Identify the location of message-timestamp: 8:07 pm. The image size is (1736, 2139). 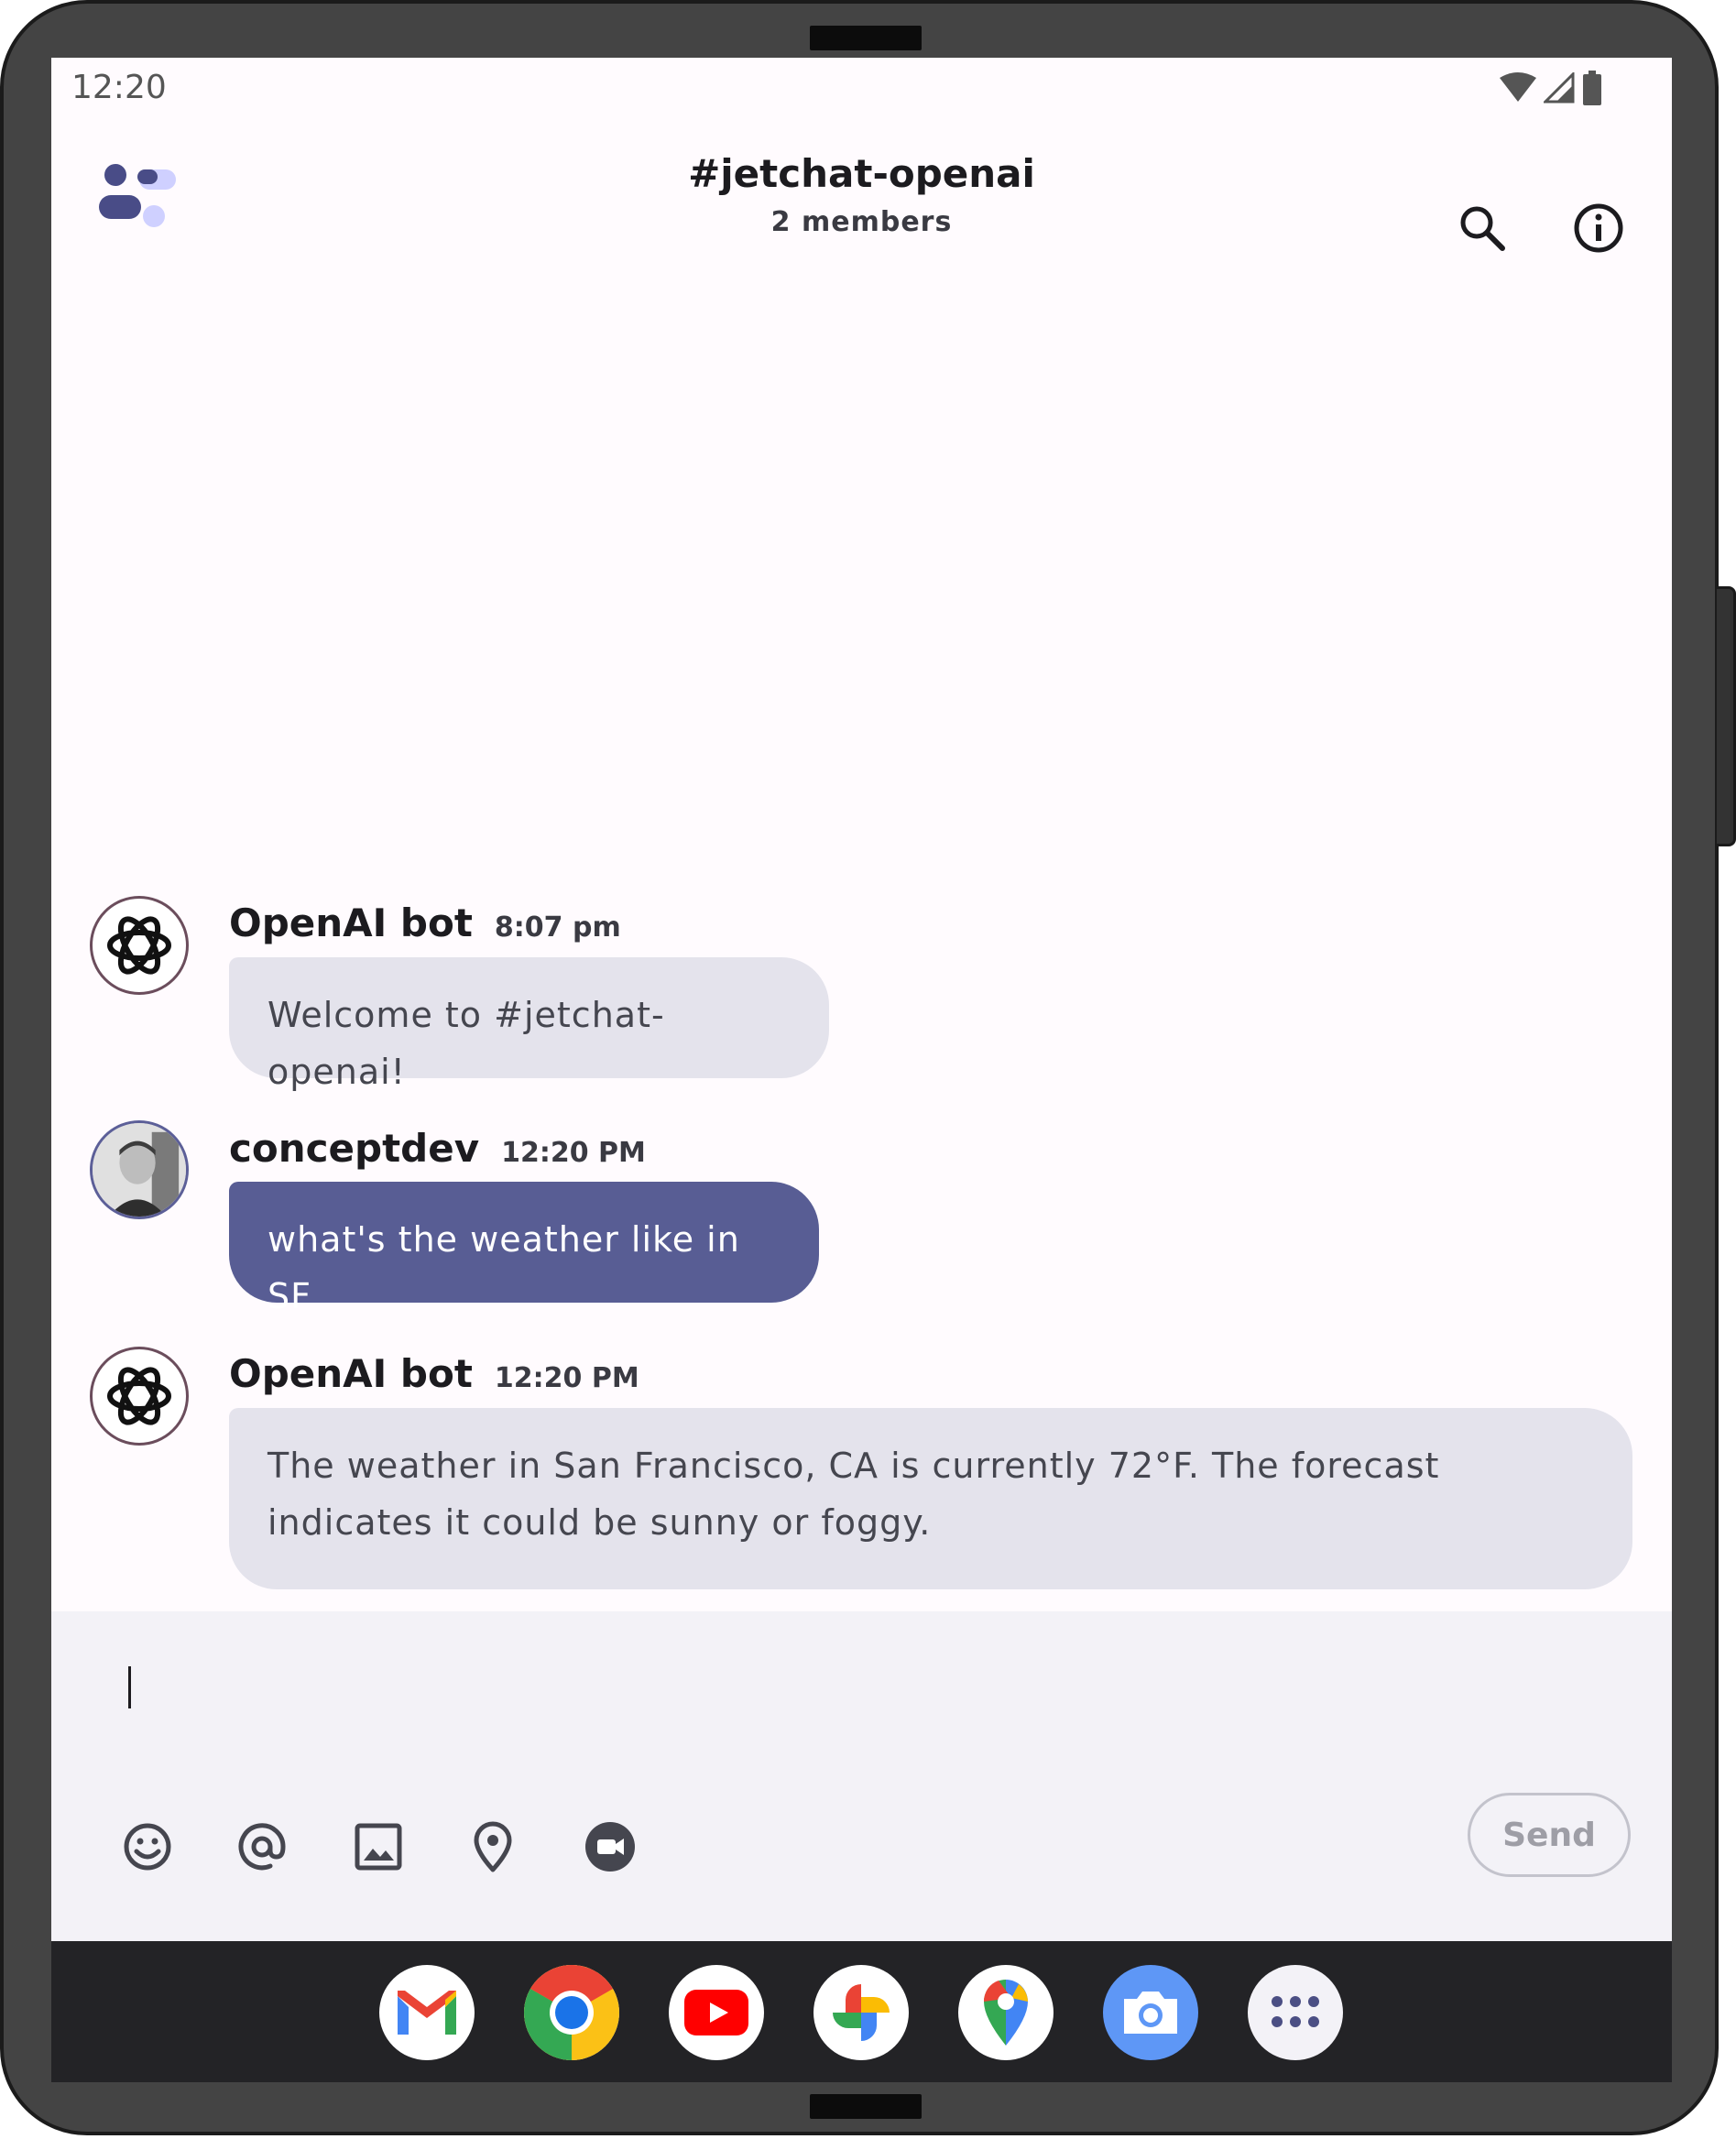
(557, 928).